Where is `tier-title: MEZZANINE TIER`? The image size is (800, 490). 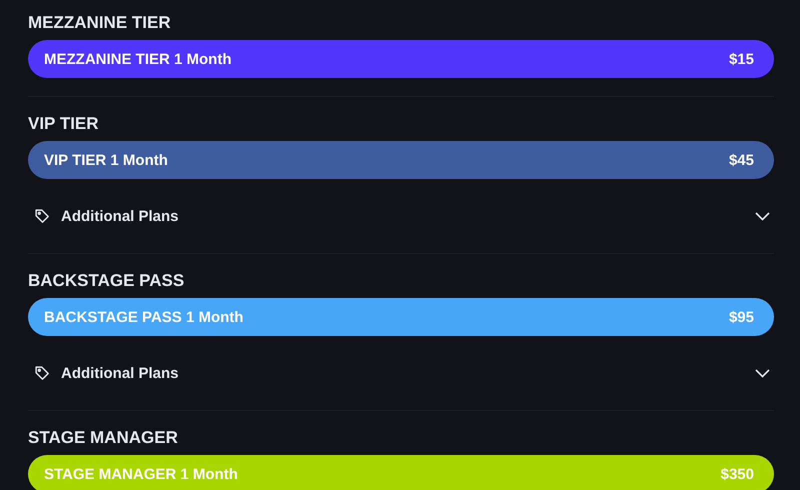 tier-title: MEZZANINE TIER is located at coordinates (100, 23).